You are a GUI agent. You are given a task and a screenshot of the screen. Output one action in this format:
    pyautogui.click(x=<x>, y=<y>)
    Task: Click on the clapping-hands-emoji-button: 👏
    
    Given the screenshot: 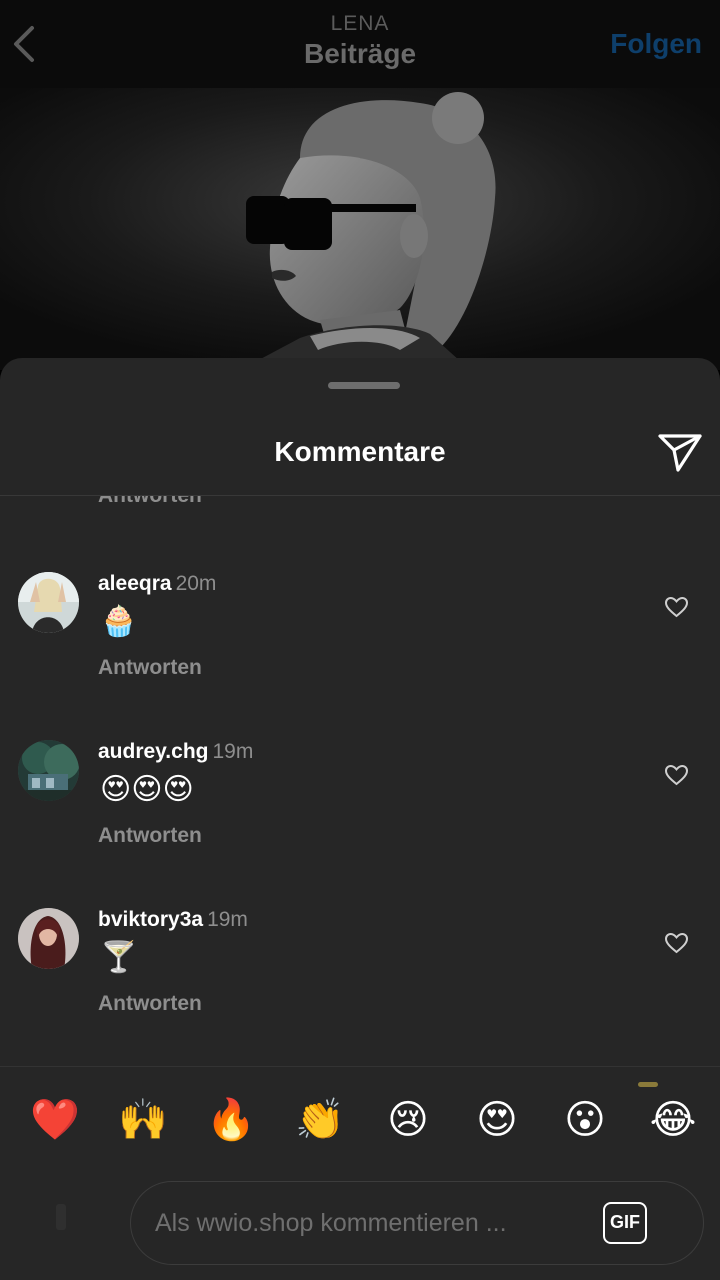 What is the action you would take?
    pyautogui.click(x=320, y=1120)
    